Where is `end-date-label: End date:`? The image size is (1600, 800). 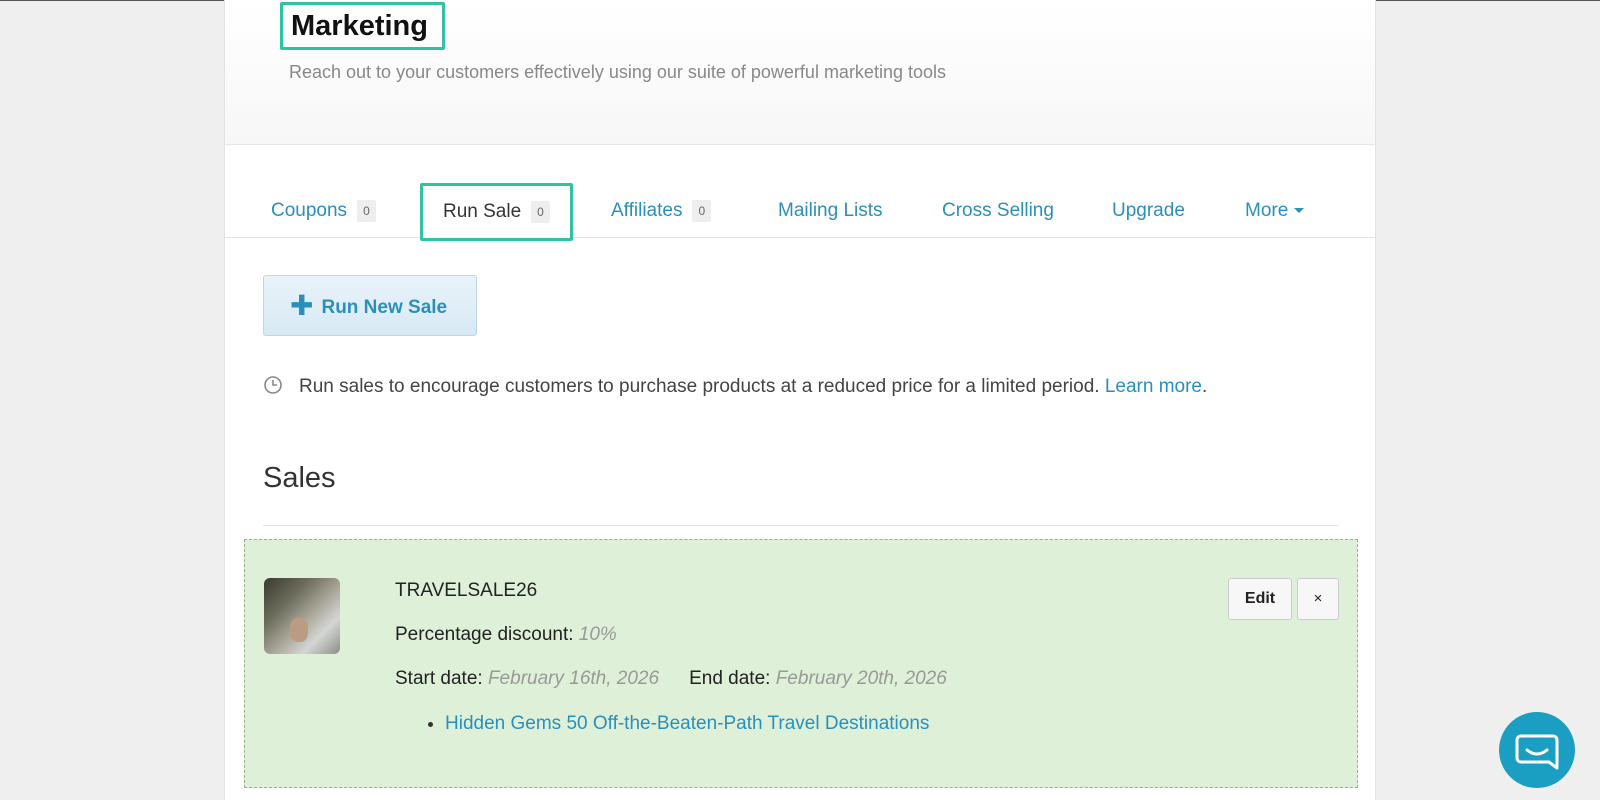 end-date-label: End date: is located at coordinates (730, 678).